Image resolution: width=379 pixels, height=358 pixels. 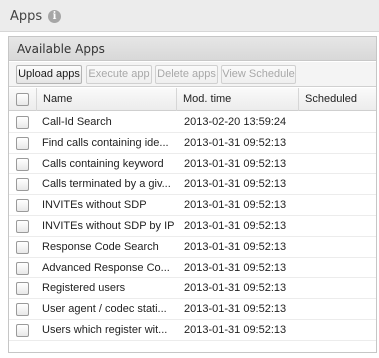 I want to click on app-mod-time: 2013-02-20 13:59:24, so click(x=235, y=122).